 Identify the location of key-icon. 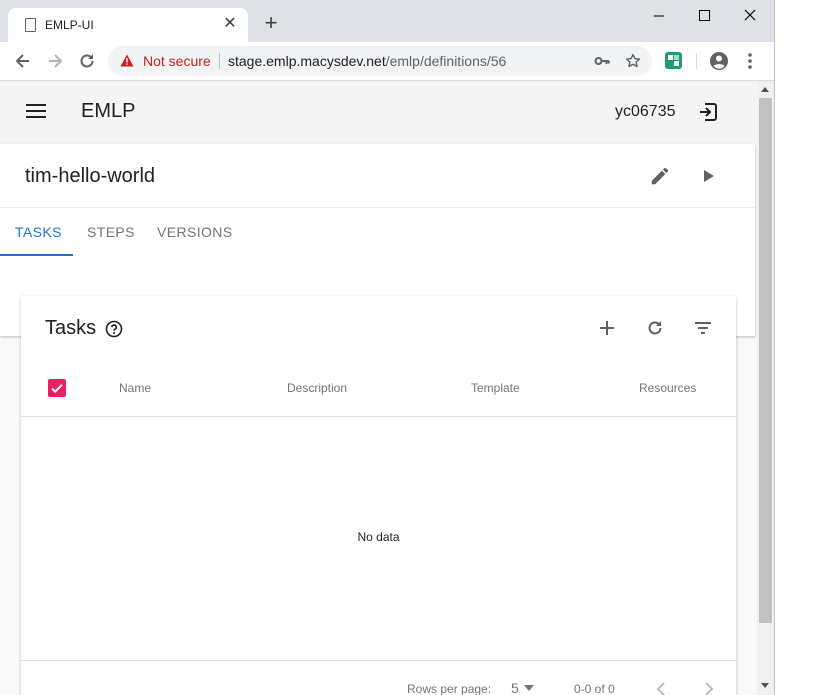
(602, 61).